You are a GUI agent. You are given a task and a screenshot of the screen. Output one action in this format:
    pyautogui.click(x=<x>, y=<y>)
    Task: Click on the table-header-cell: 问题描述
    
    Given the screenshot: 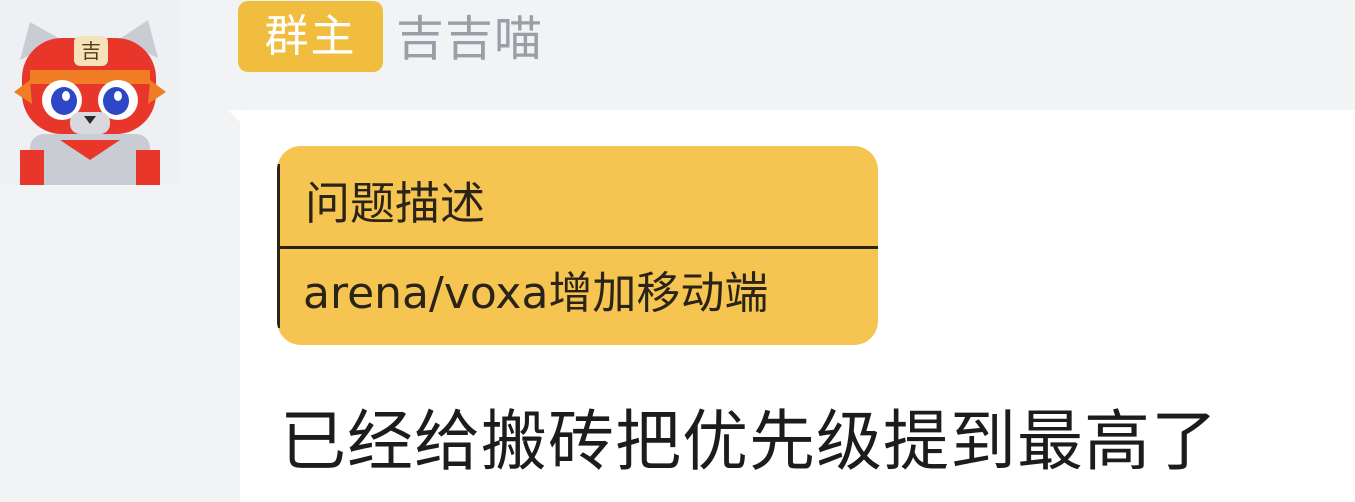 What is the action you would take?
    pyautogui.click(x=395, y=203)
    